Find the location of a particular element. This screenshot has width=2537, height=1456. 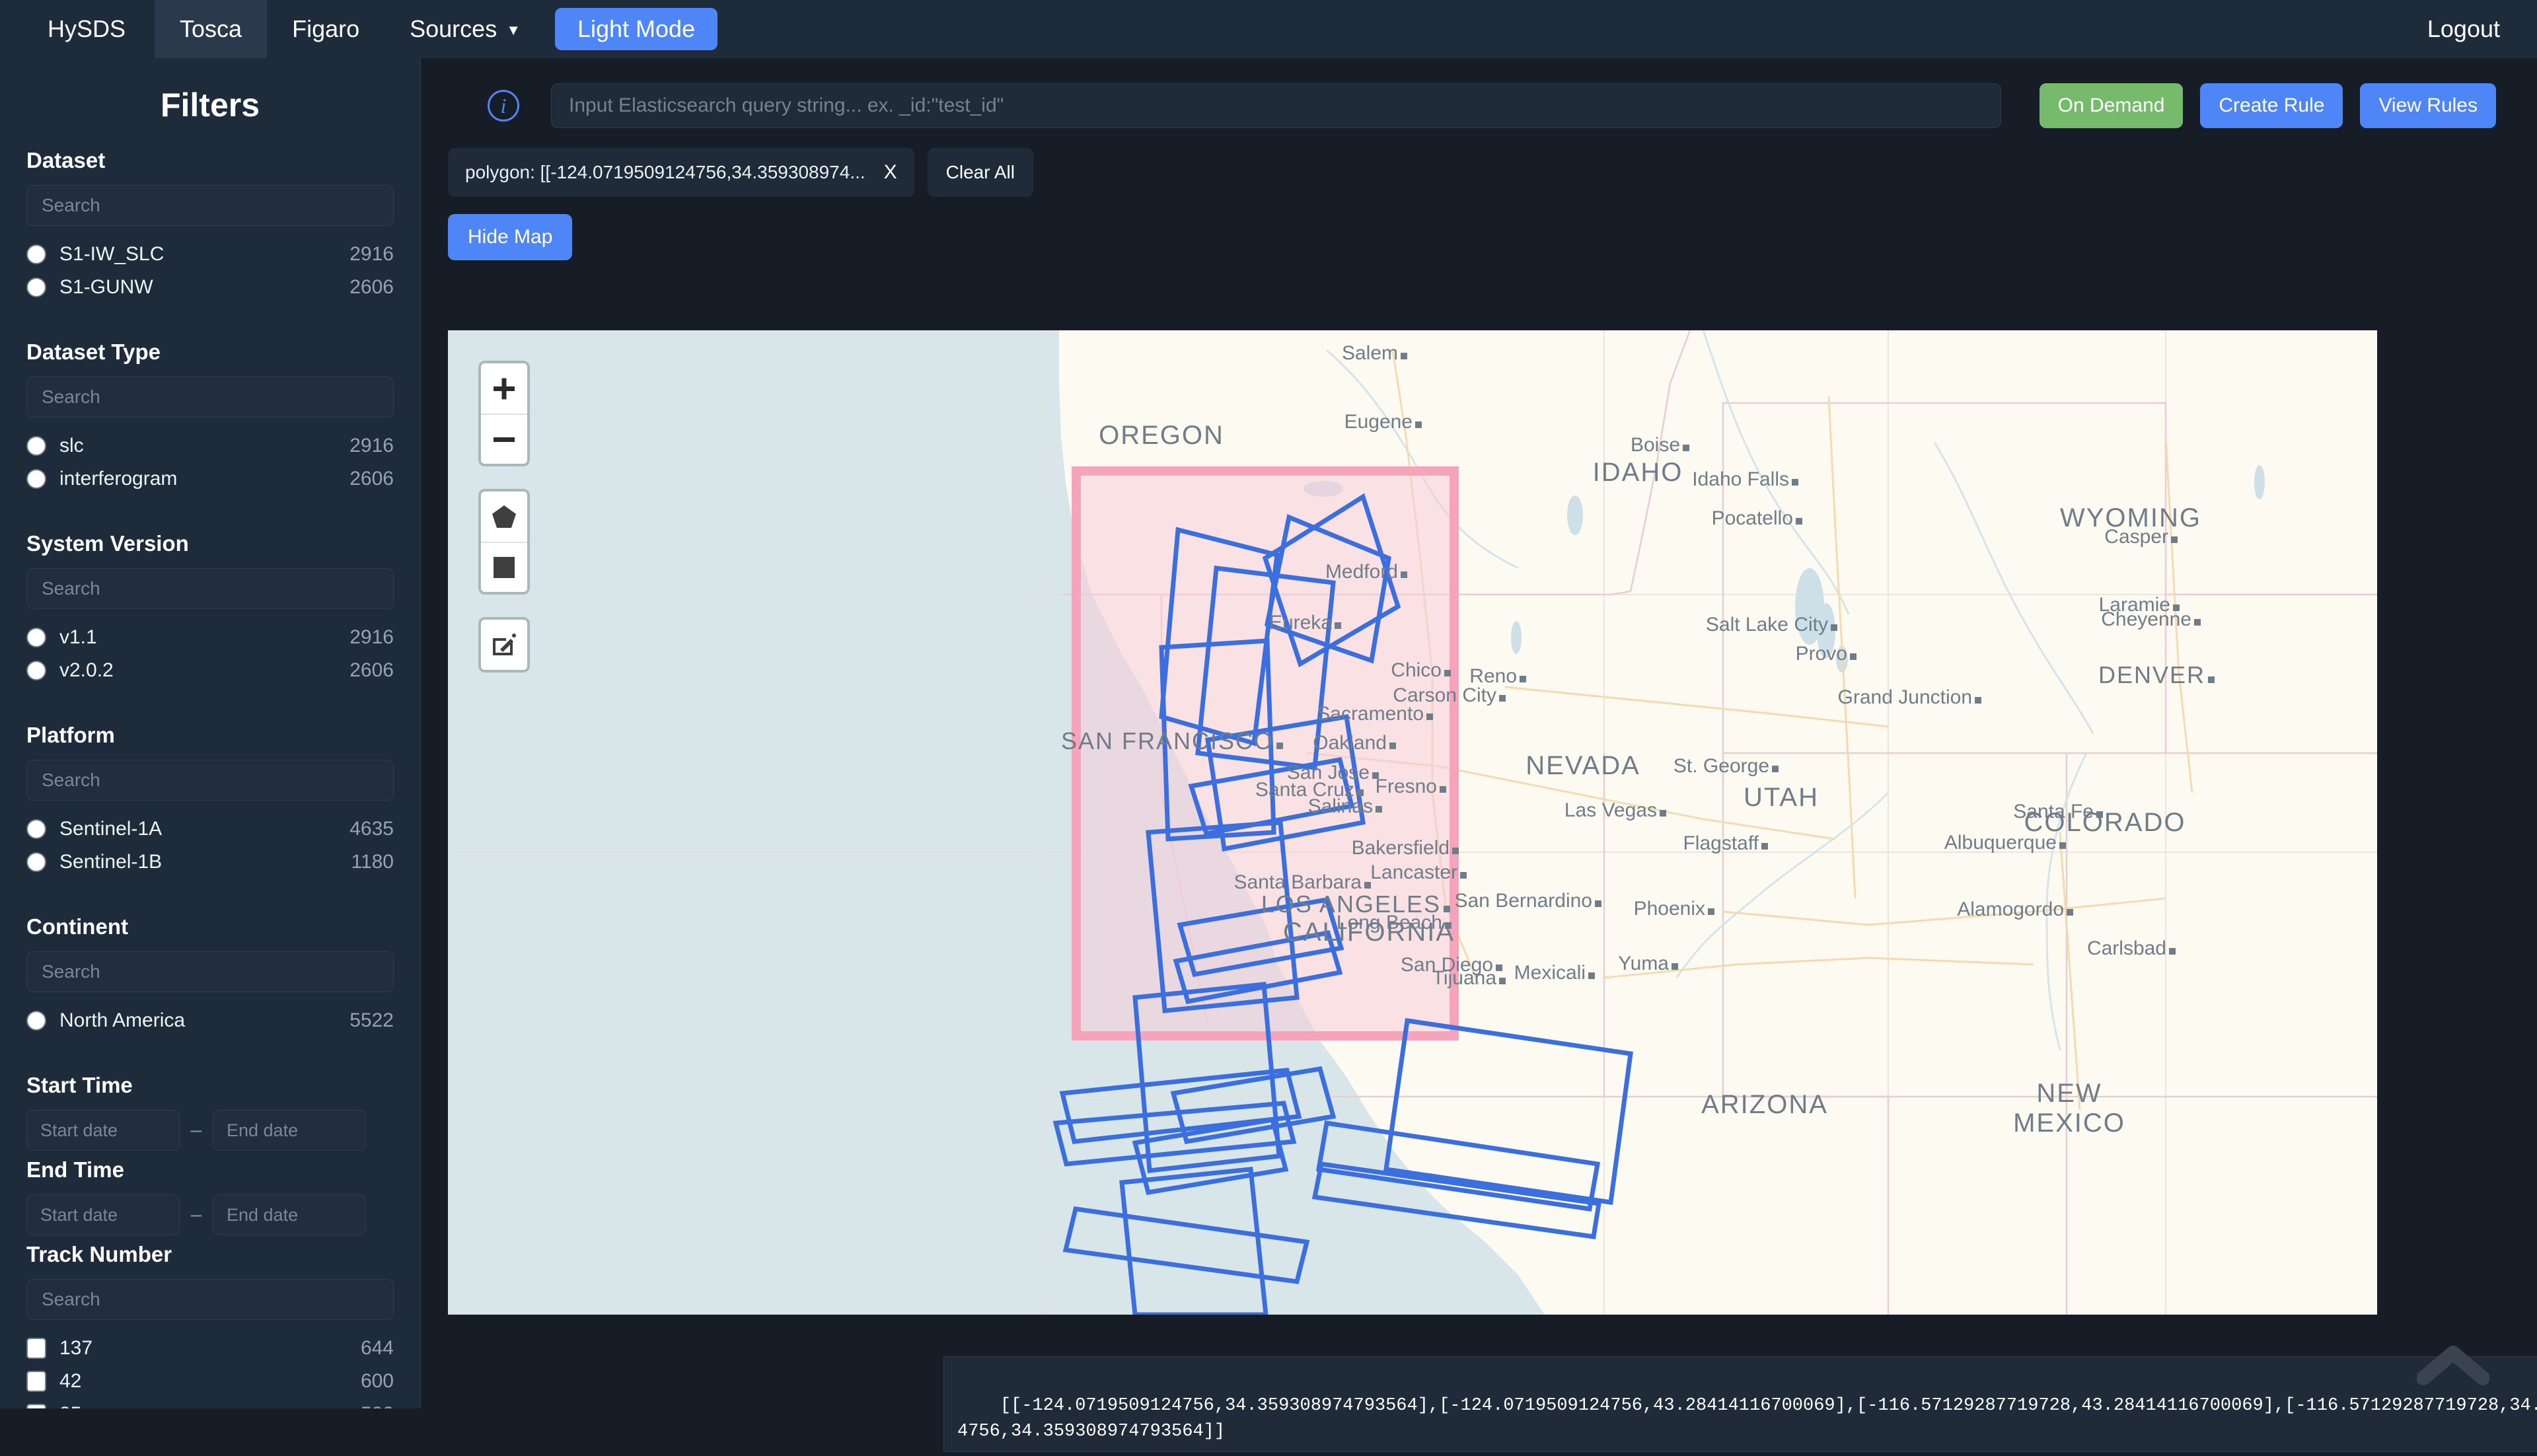

facet-option-label: slc is located at coordinates (204, 446).